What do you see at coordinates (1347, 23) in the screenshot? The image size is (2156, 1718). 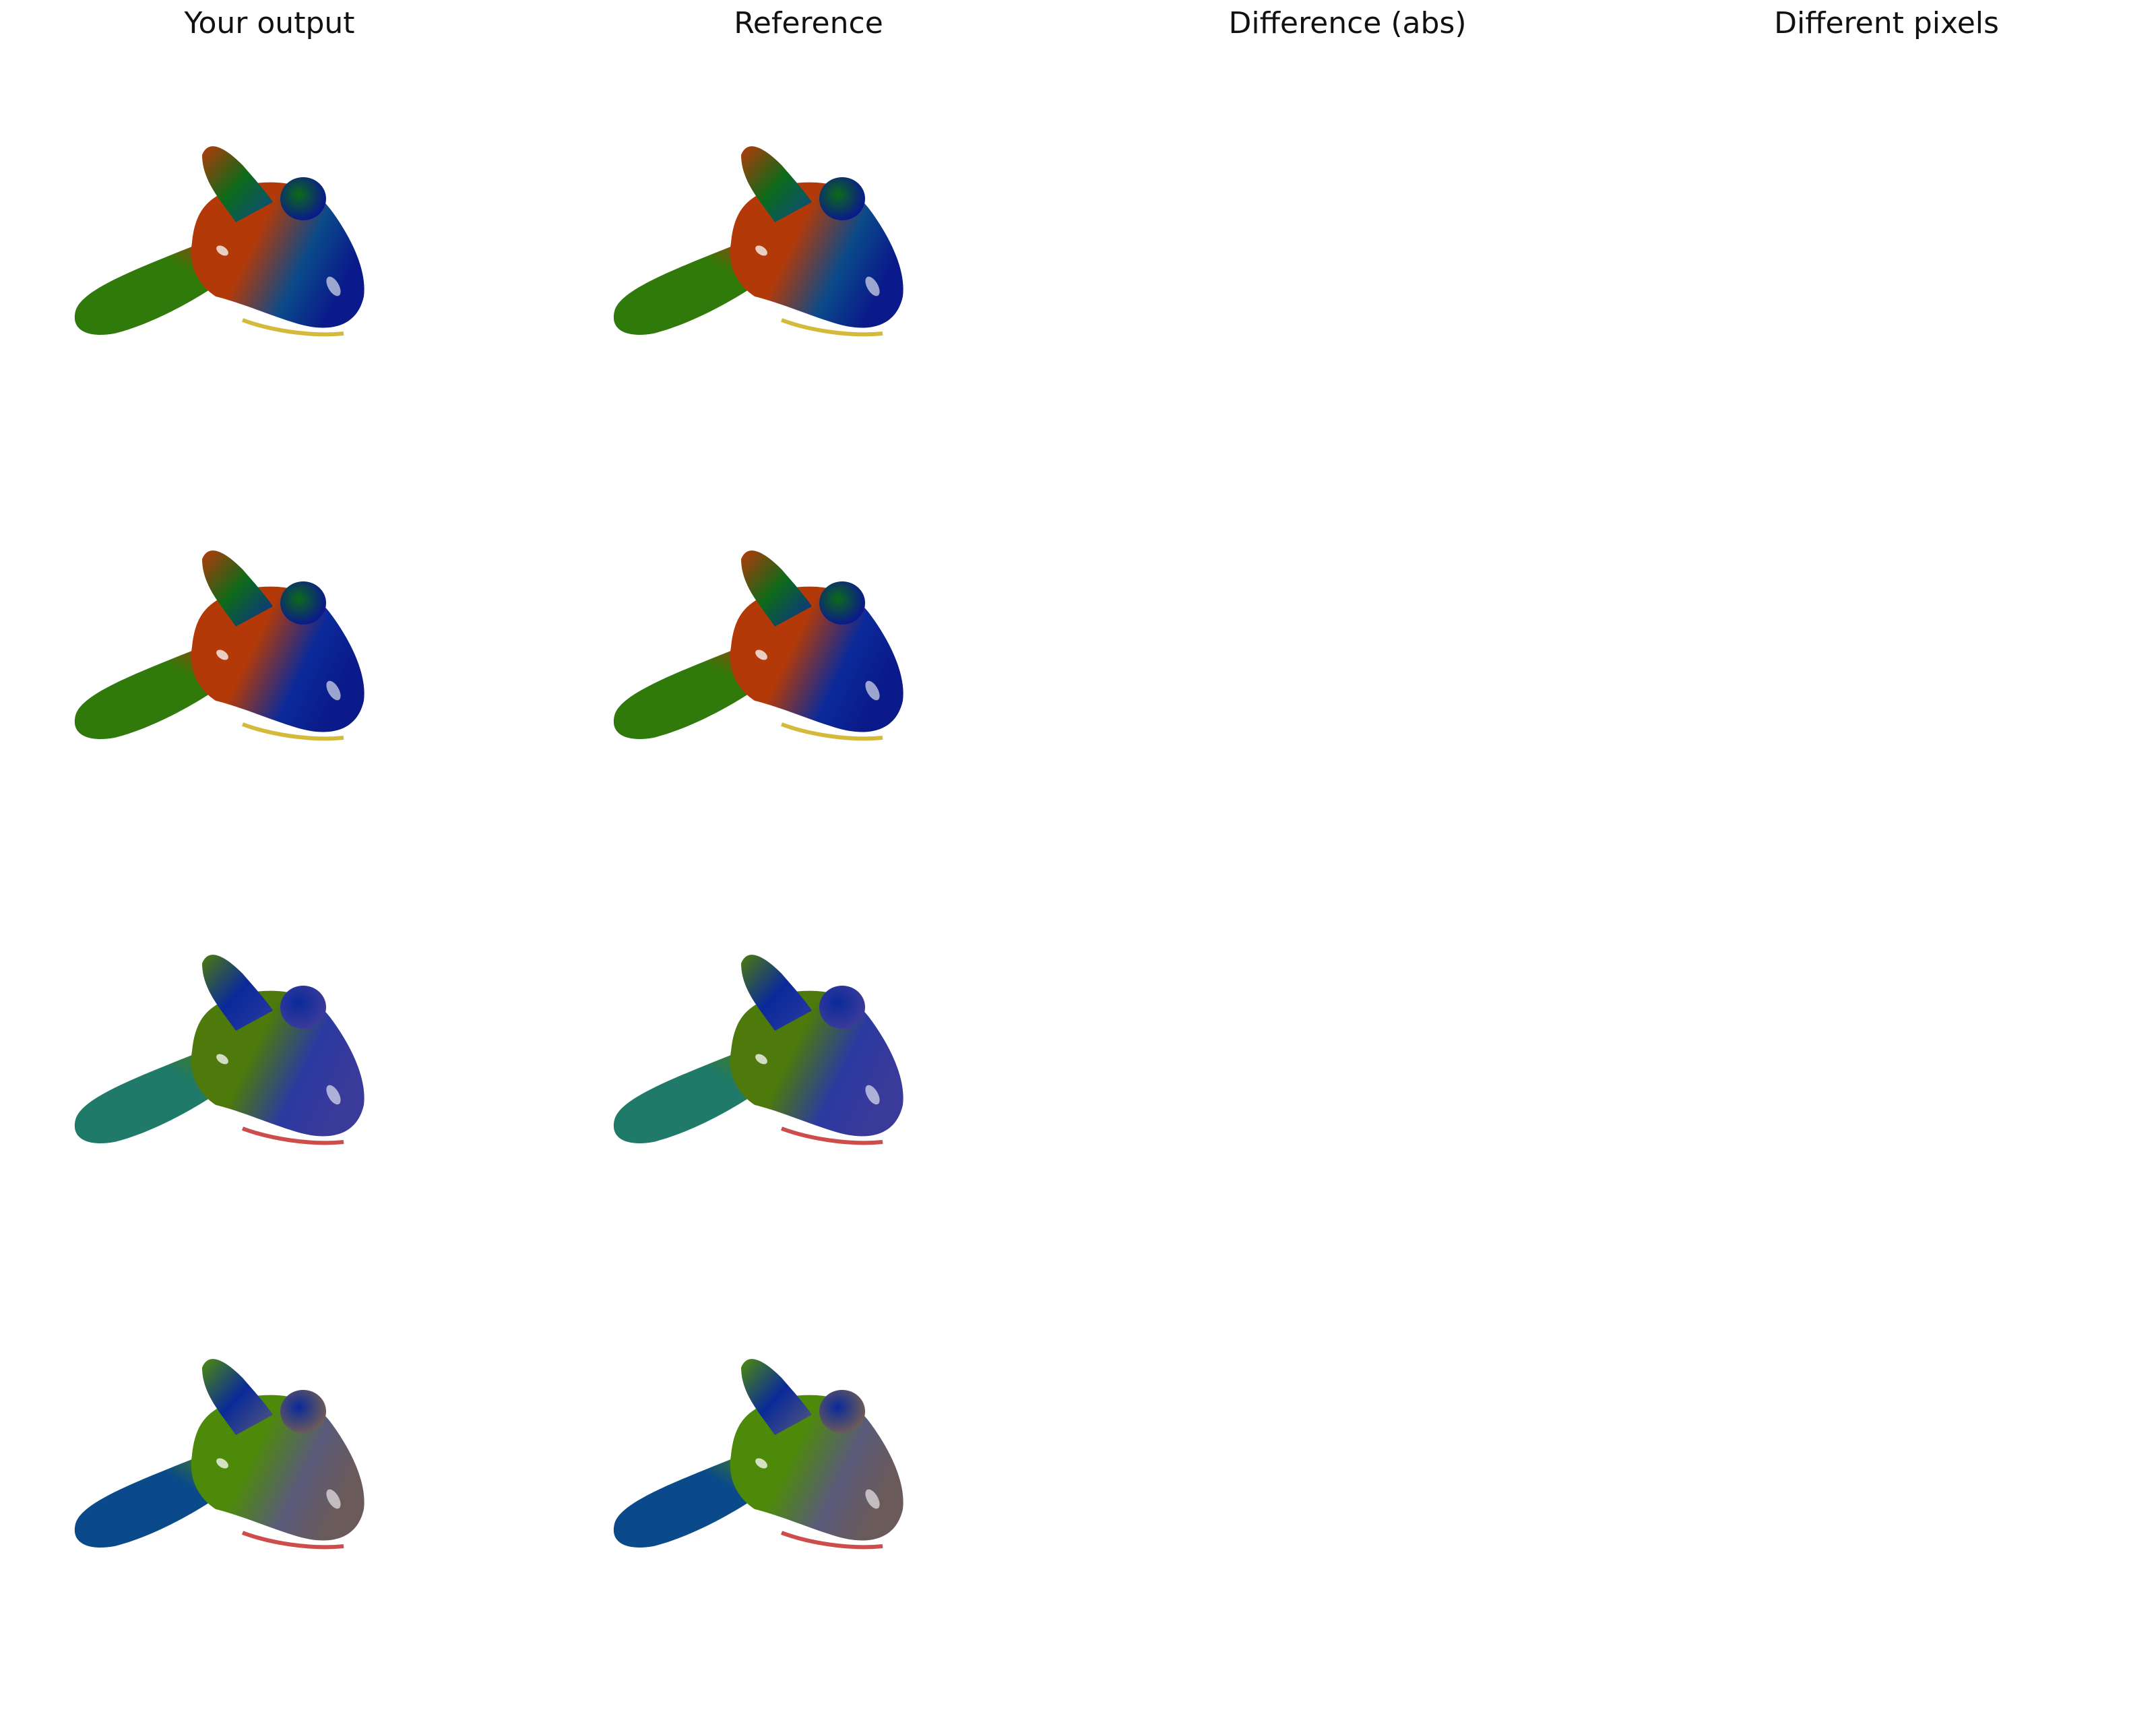 I see `column-header-difference-abs: Difference (abs)` at bounding box center [1347, 23].